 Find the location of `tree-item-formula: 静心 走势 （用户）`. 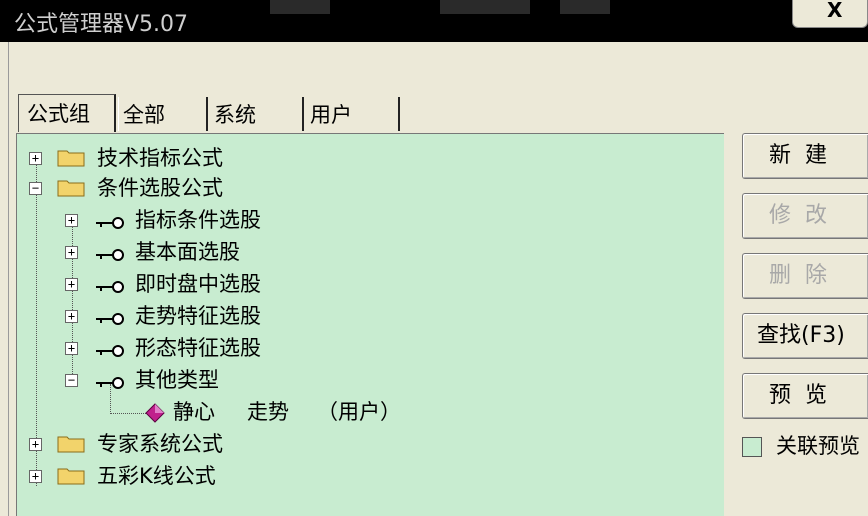

tree-item-formula: 静心 走势 （用户） is located at coordinates (367, 412).